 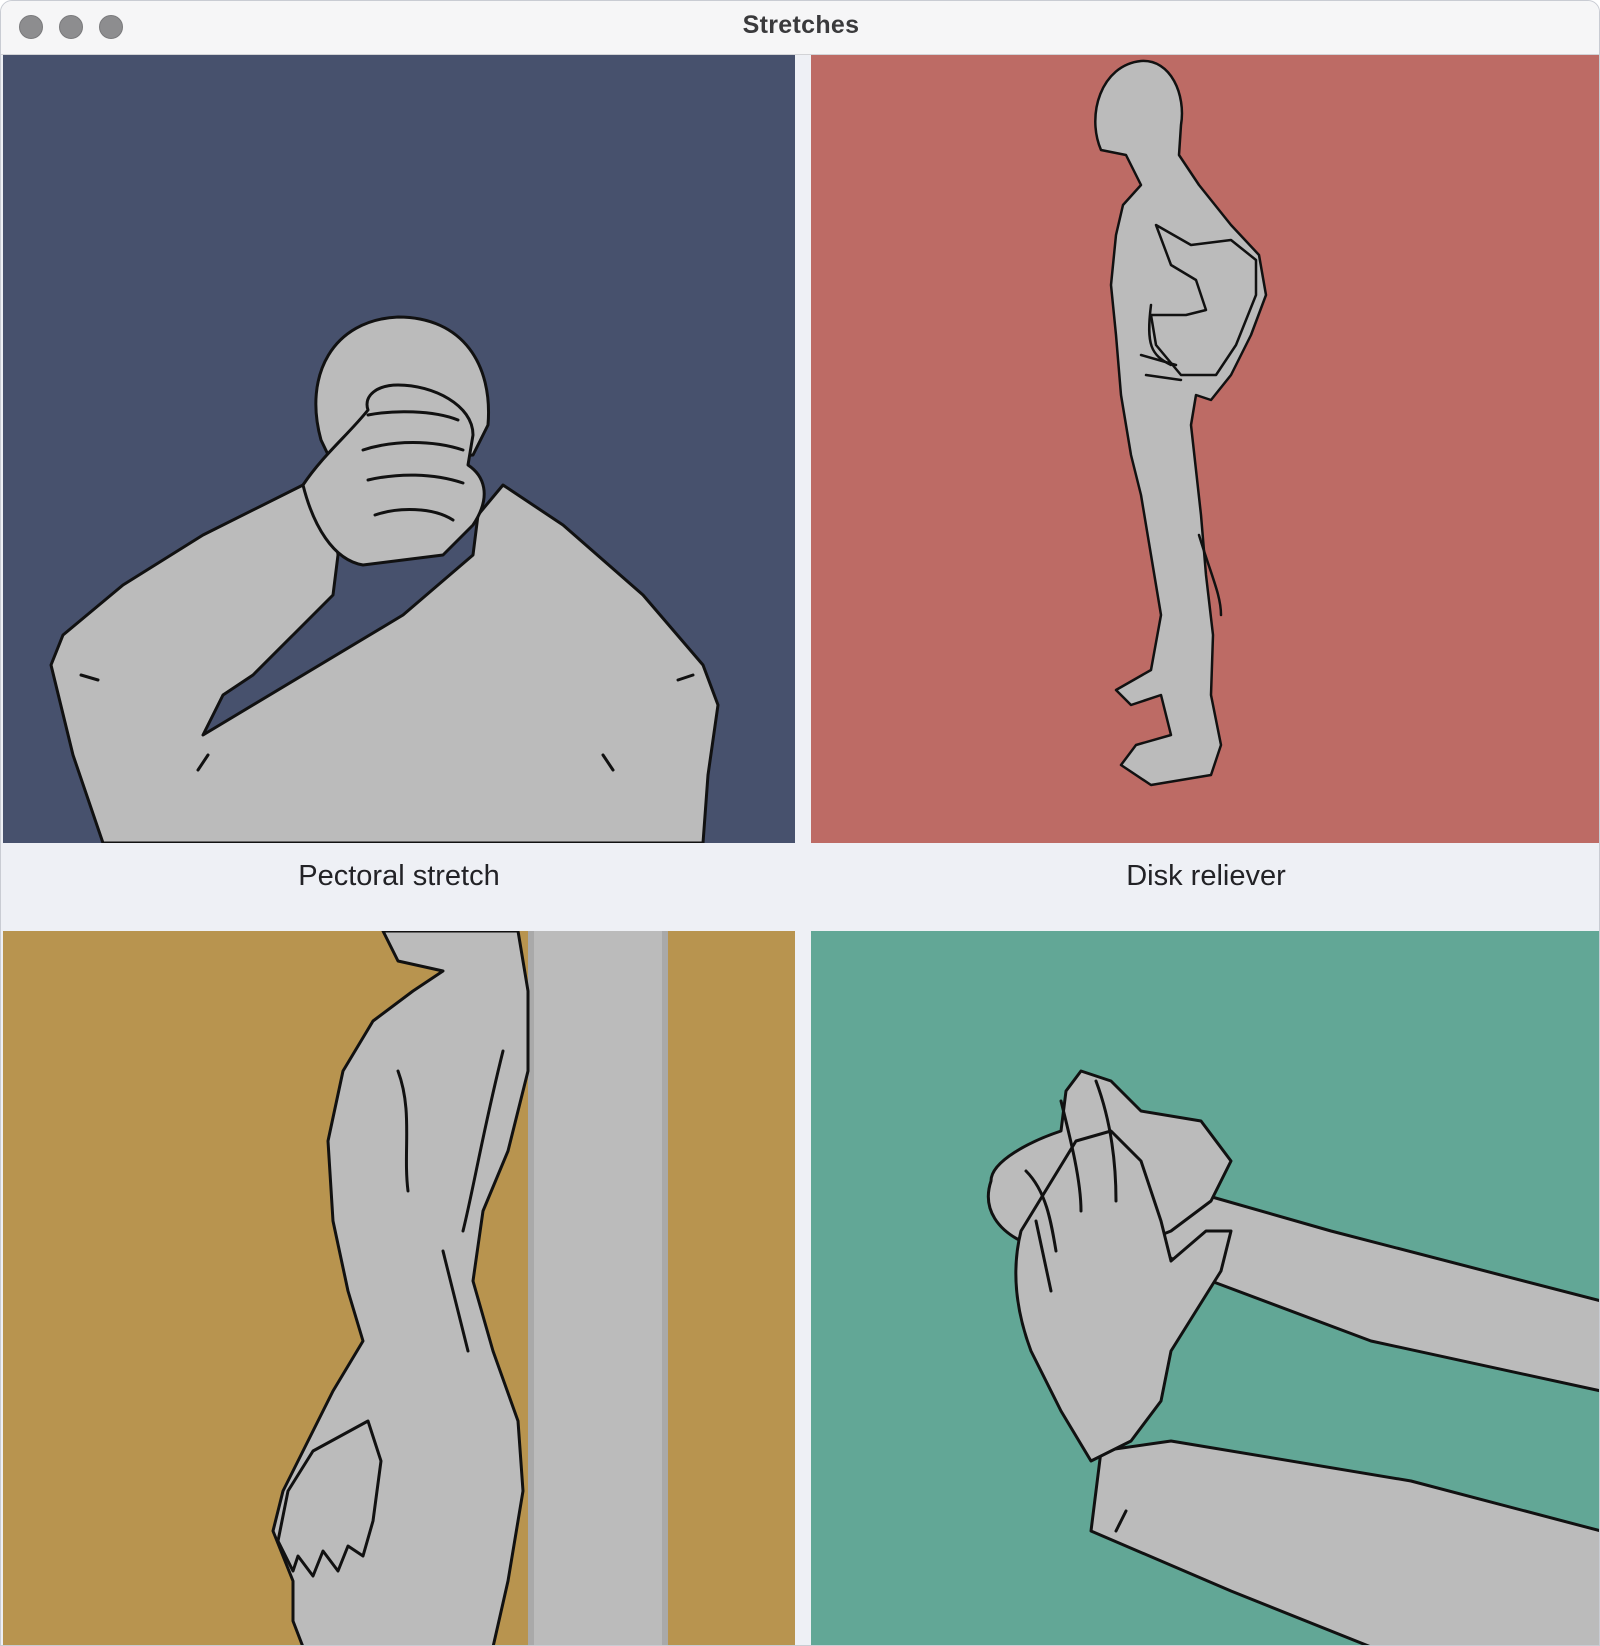 What do you see at coordinates (1206, 876) in the screenshot?
I see `stretch-label-disk-reliever: Disk reliever` at bounding box center [1206, 876].